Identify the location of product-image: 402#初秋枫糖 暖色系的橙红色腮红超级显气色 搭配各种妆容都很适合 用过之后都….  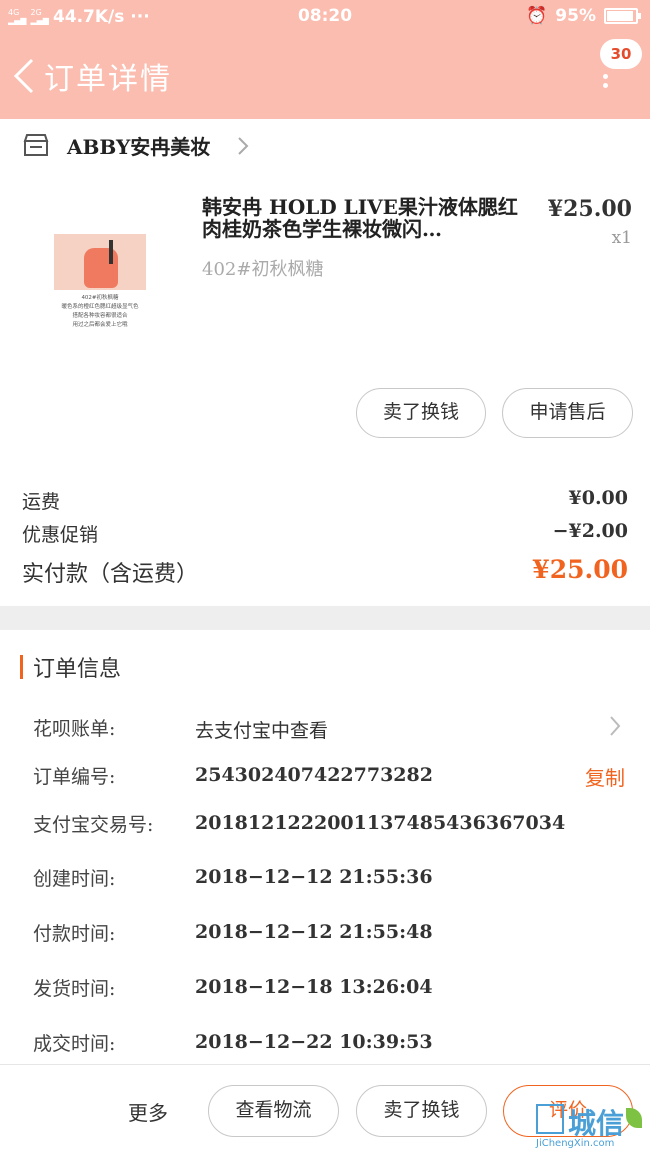
(100, 287).